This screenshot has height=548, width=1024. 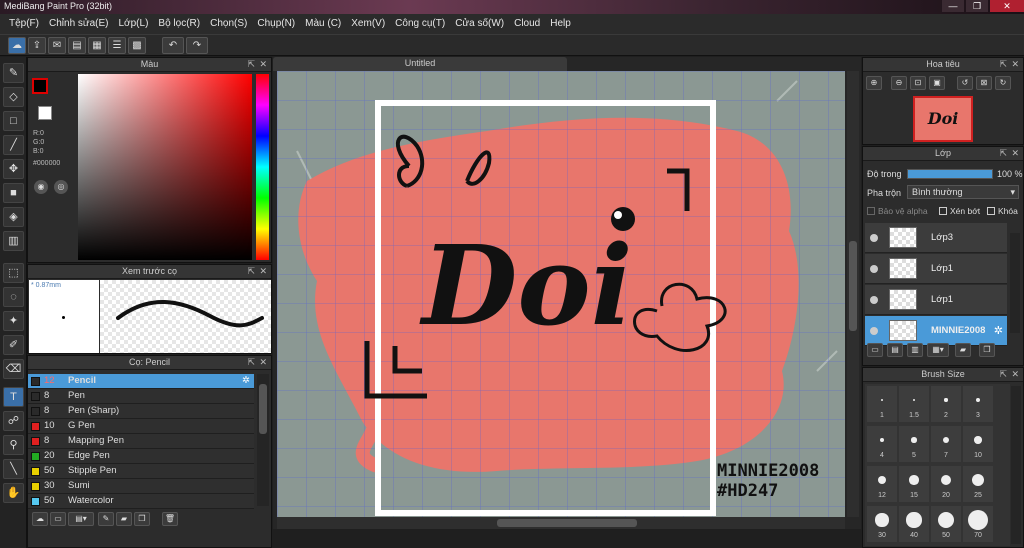 What do you see at coordinates (141, 471) in the screenshot?
I see `brush-list-item: 50 Stipple Pen` at bounding box center [141, 471].